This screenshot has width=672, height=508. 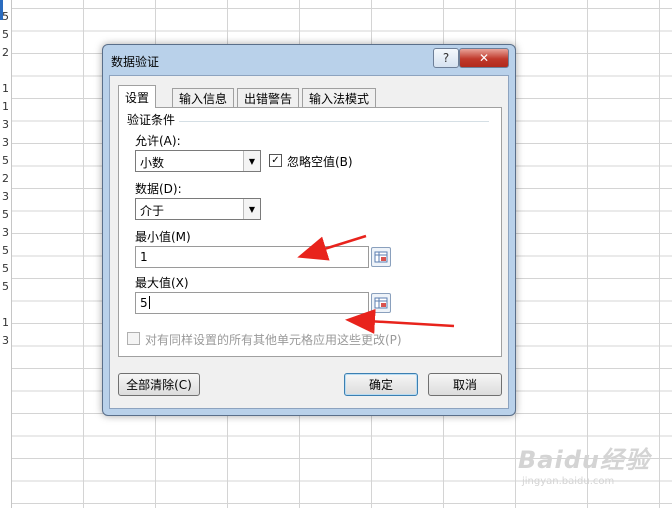 What do you see at coordinates (332, 247) in the screenshot?
I see `annotation-arrow-min` at bounding box center [332, 247].